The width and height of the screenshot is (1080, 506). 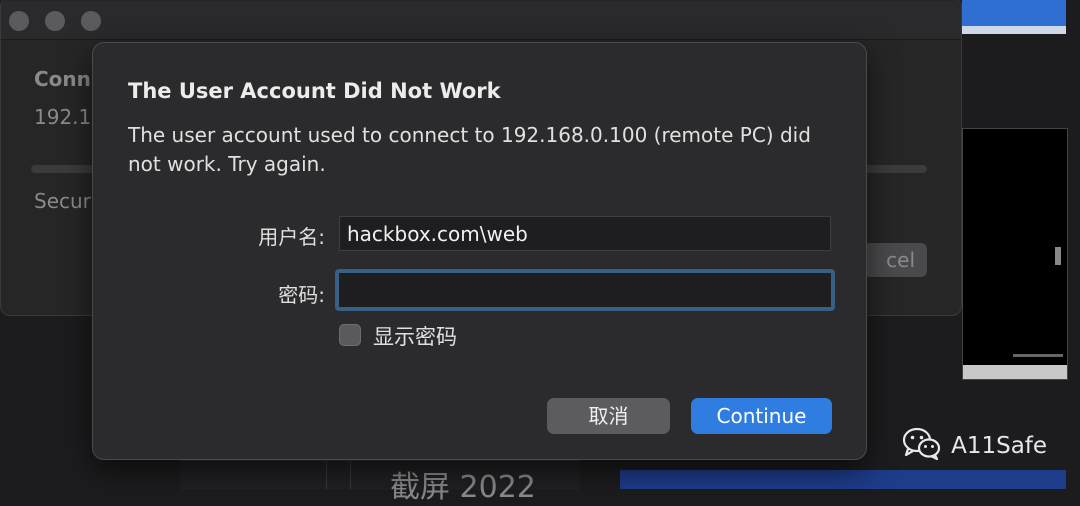 What do you see at coordinates (1038, 355) in the screenshot?
I see `thumbnail-caption-line` at bounding box center [1038, 355].